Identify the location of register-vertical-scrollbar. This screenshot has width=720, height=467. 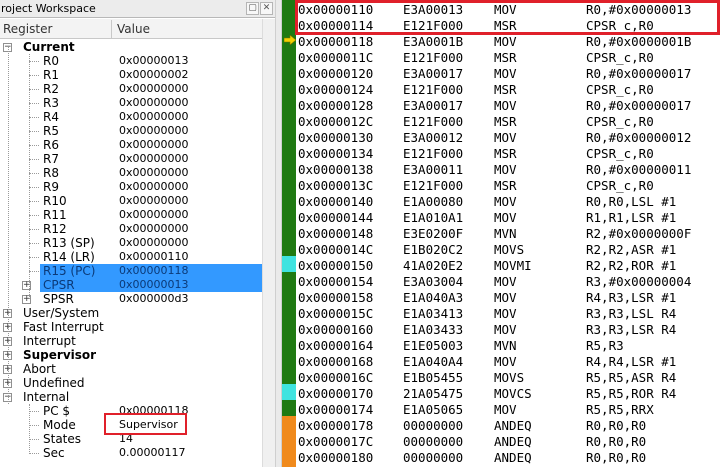
(268, 243).